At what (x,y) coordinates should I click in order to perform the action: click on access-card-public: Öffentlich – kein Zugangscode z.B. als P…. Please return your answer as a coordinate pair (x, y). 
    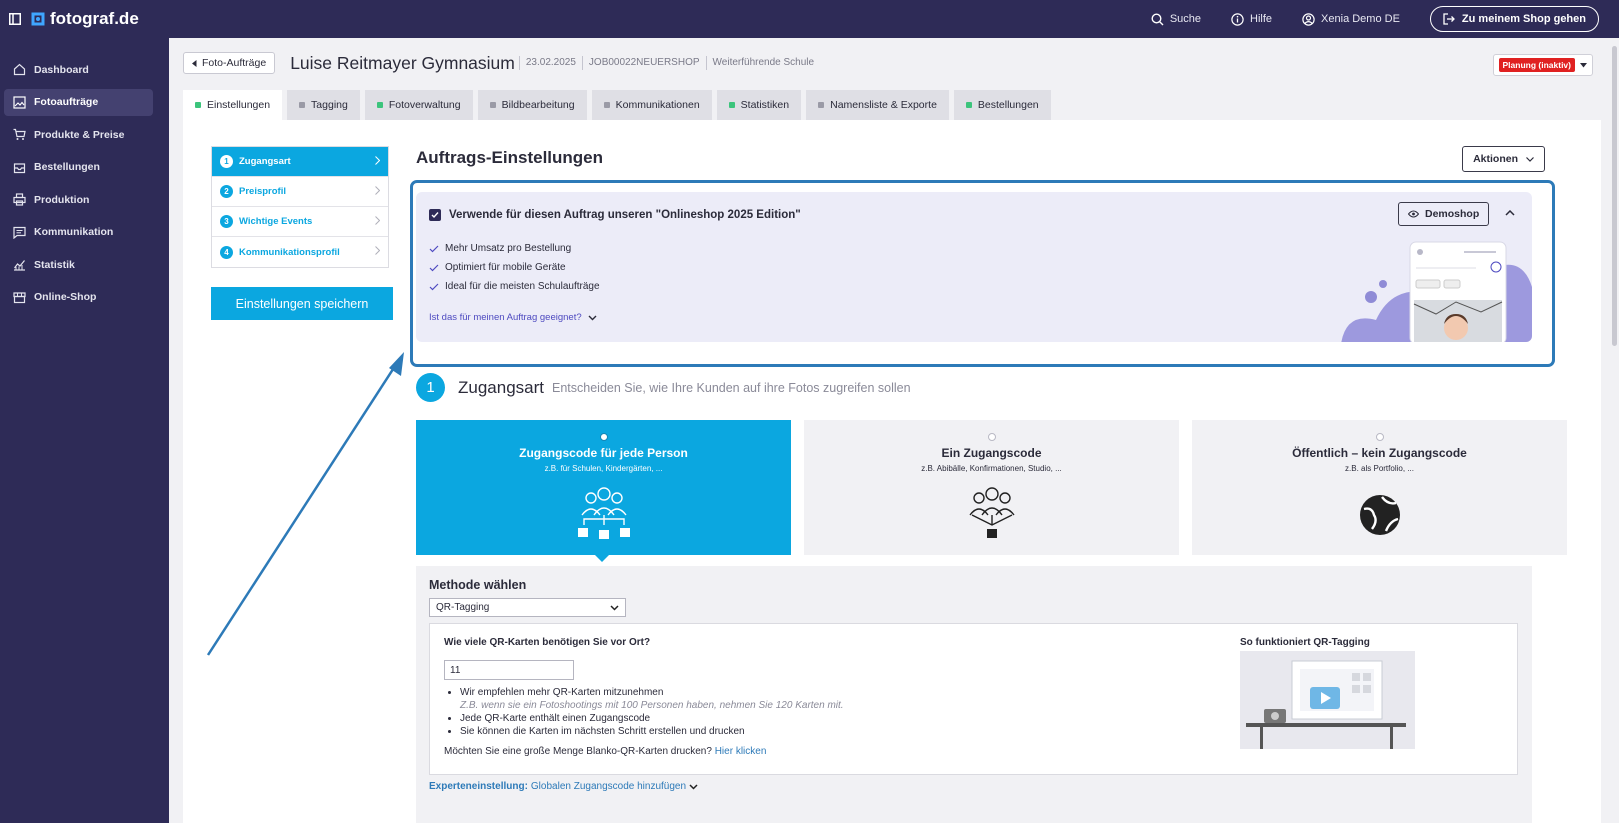
    Looking at the image, I should click on (1379, 487).